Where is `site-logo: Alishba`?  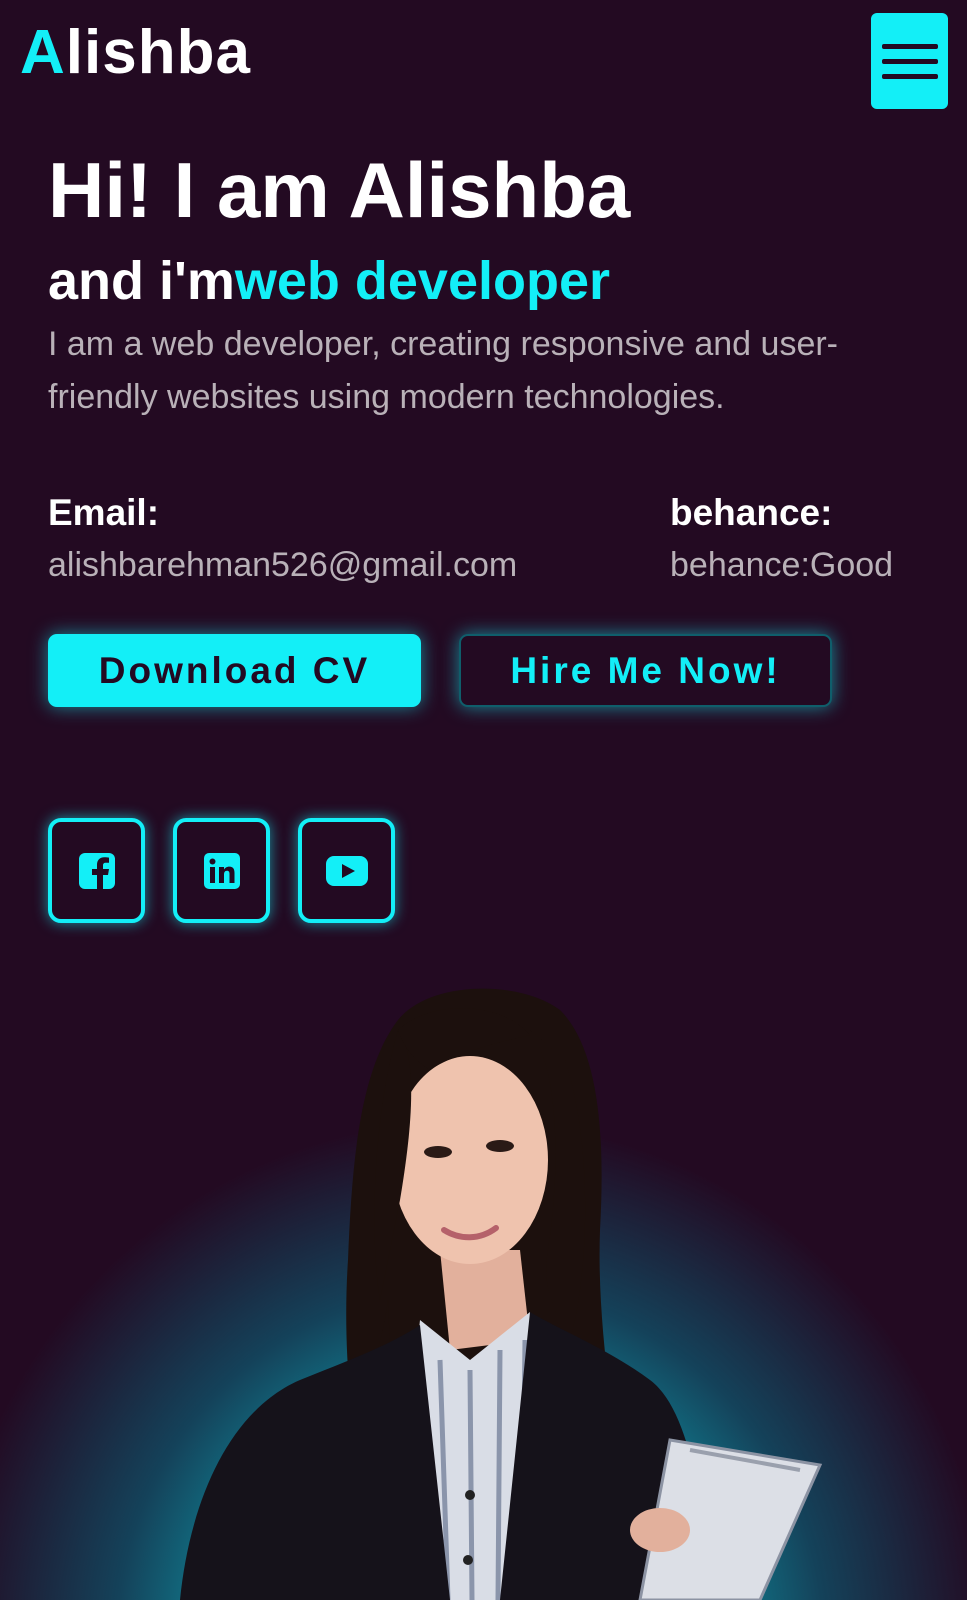 site-logo: Alishba is located at coordinates (135, 53).